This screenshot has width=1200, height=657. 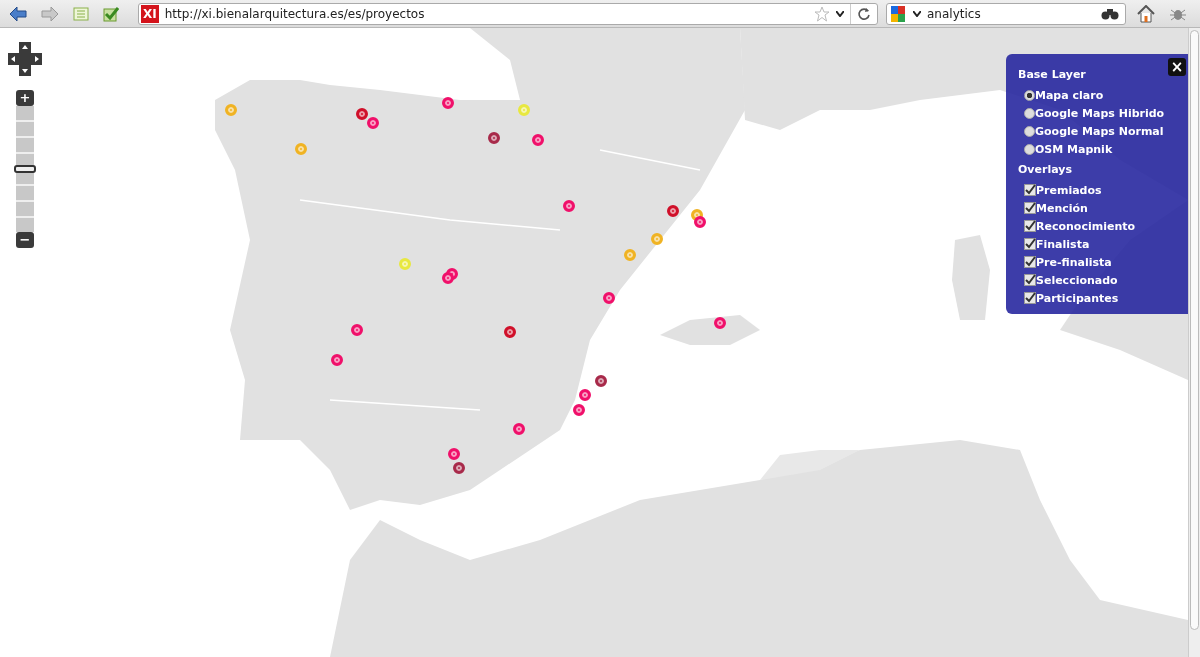 What do you see at coordinates (508, 13) in the screenshot?
I see `address-bar: XI http://xi.bienalarquitectura.es/es/proyectos` at bounding box center [508, 13].